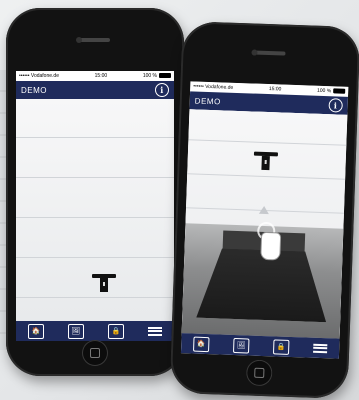 This screenshot has height=400, width=359. What do you see at coordinates (95, 90) in the screenshot?
I see `app-header: DEMO i` at bounding box center [95, 90].